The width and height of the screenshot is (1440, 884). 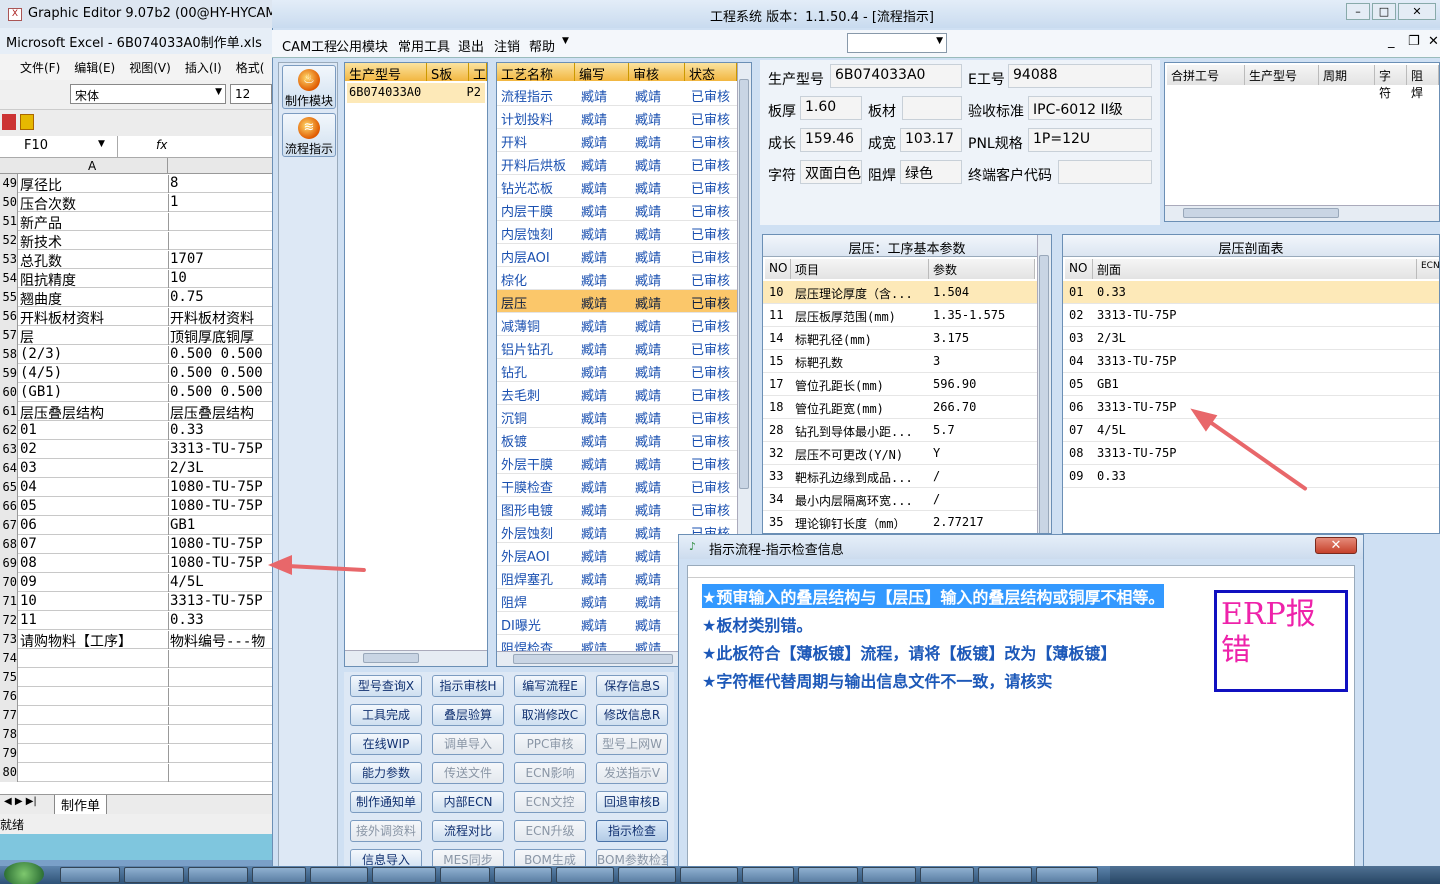 I want to click on process-row: 外层干膜 臧靖 臧靖 已审核, so click(x=617, y=462).